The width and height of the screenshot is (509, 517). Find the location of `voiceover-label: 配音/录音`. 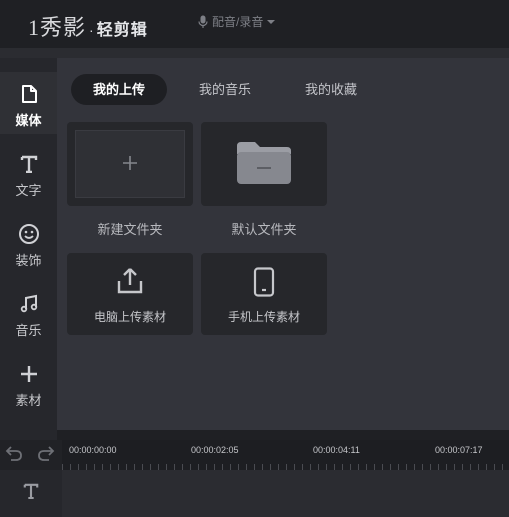

voiceover-label: 配音/录音 is located at coordinates (238, 22).